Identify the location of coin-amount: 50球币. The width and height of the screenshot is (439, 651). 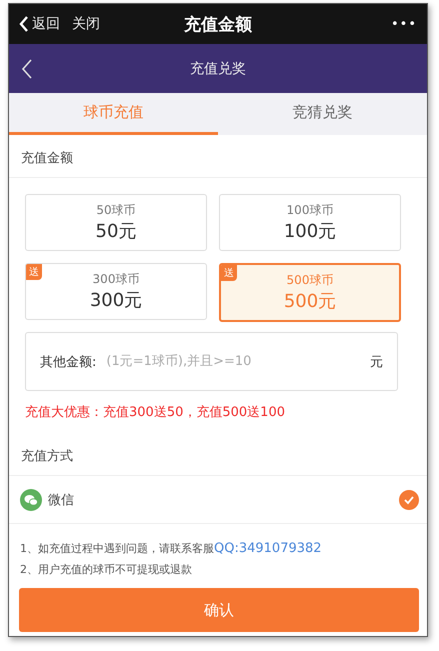
(116, 210).